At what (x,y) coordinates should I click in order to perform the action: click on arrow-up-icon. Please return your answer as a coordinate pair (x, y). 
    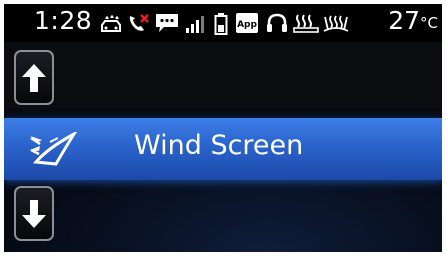
    Looking at the image, I should click on (34, 77).